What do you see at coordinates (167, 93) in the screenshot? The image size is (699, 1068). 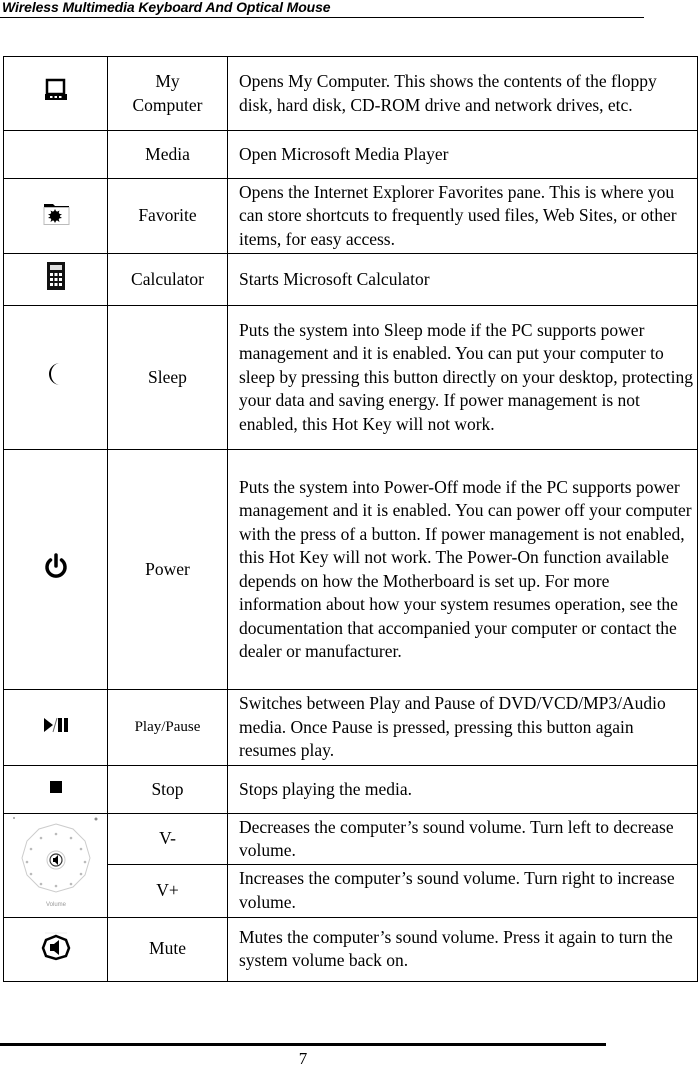 I see `hotkey-name: My Computer` at bounding box center [167, 93].